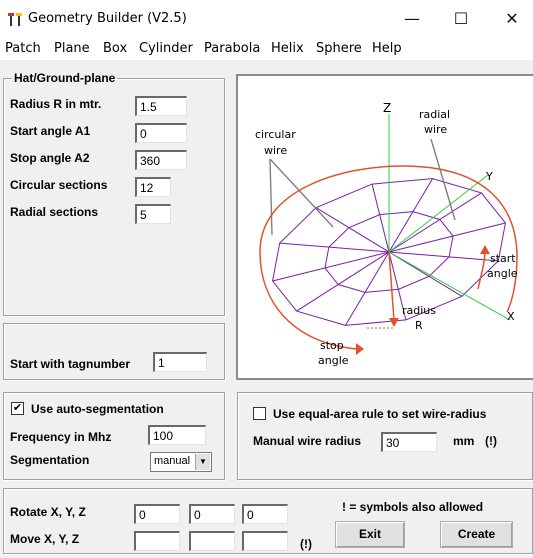 The width and height of the screenshot is (533, 558). What do you see at coordinates (370, 534) in the screenshot?
I see `exit-button: Exit` at bounding box center [370, 534].